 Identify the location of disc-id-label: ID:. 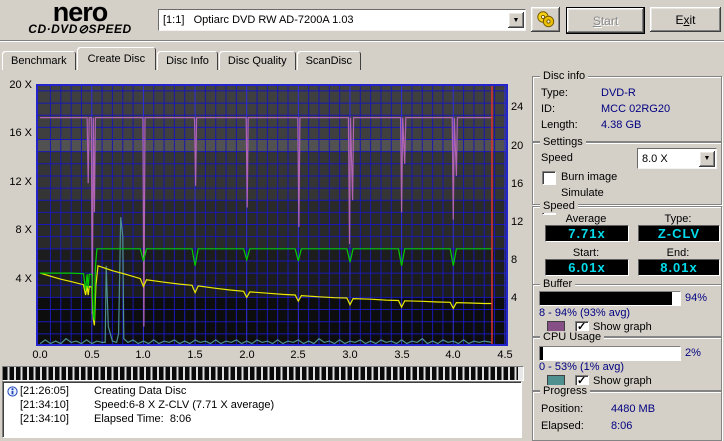
(548, 109).